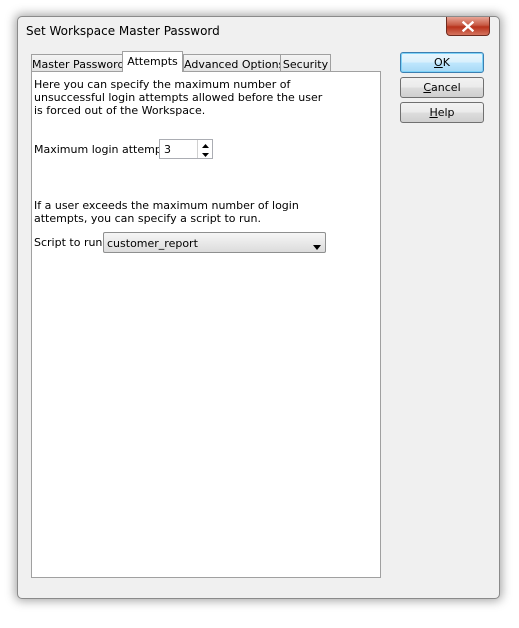  I want to click on tab-label: Advanced Options, so click(234, 64).